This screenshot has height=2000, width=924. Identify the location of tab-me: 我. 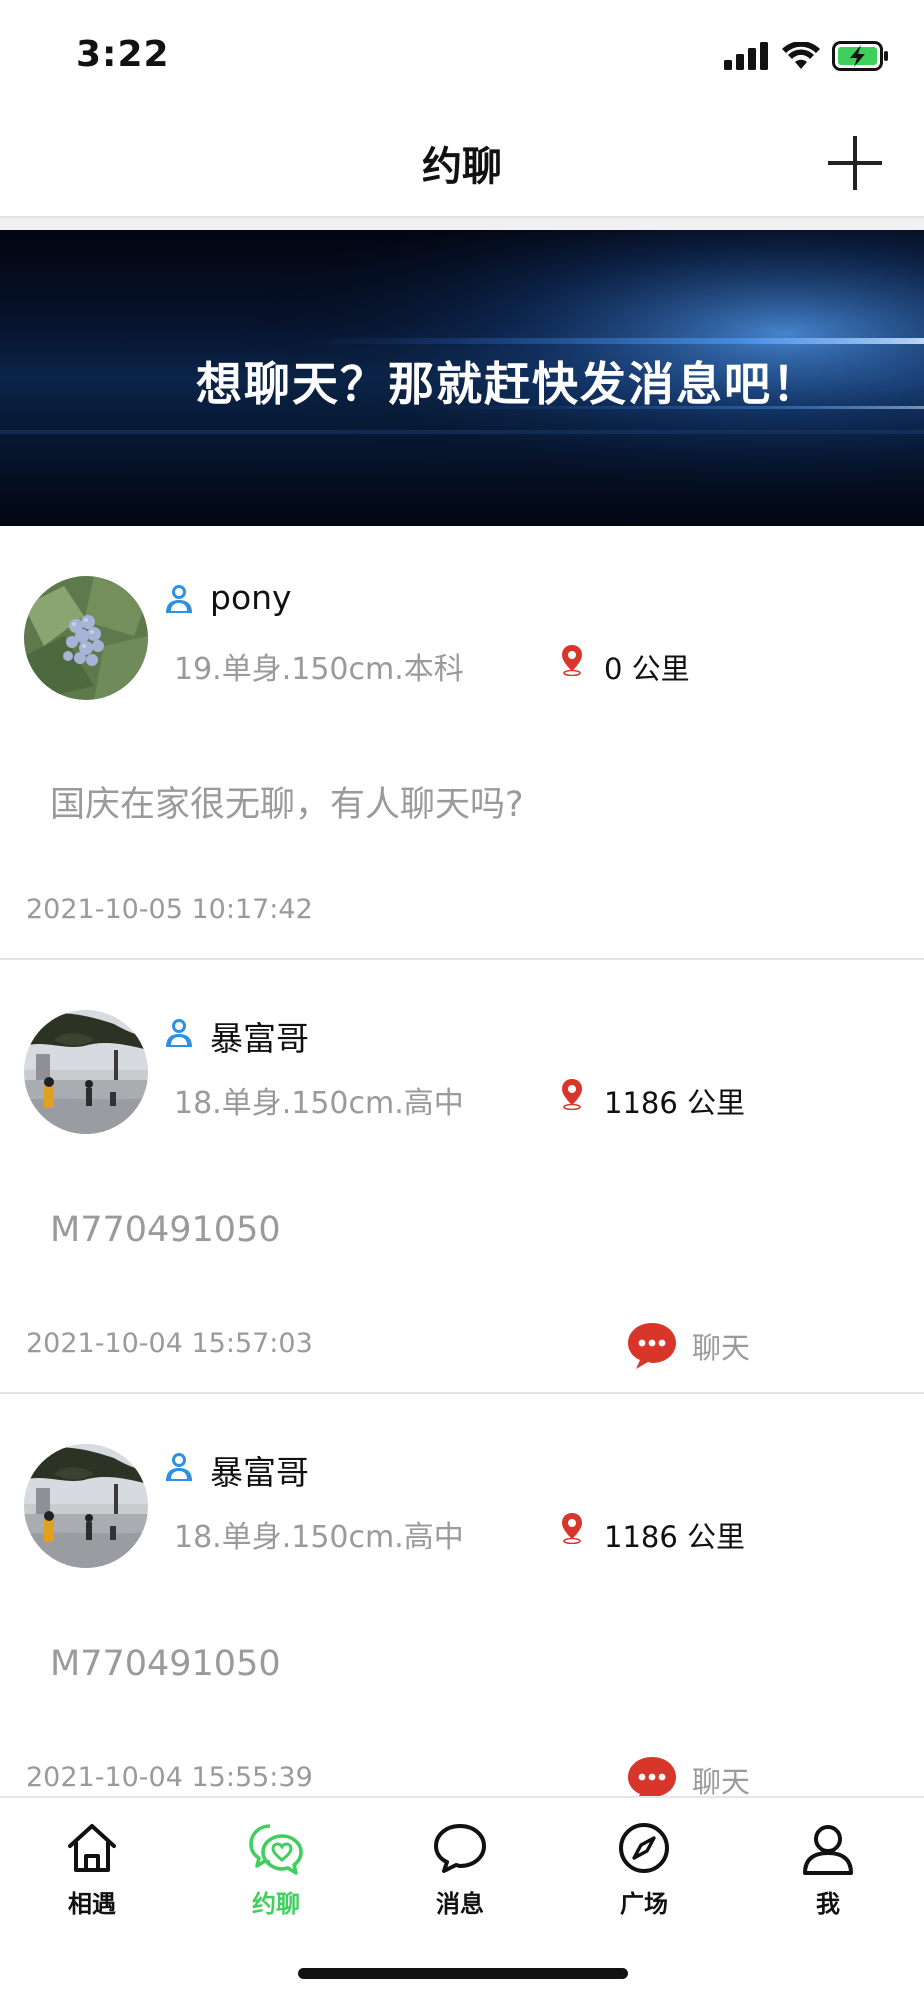
(828, 1869).